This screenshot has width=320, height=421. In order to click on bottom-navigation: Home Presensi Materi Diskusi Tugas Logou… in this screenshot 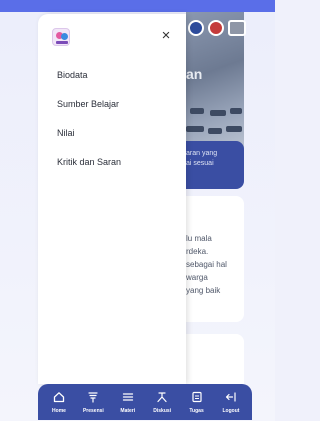, I will do `click(145, 402)`.